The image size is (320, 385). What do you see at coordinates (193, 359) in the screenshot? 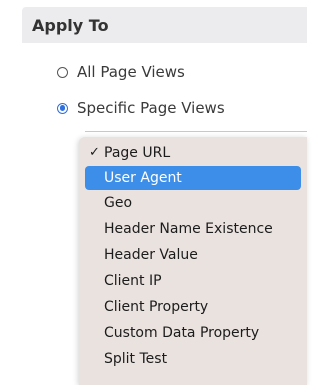
I see `menu-item-split-test: Split Test` at bounding box center [193, 359].